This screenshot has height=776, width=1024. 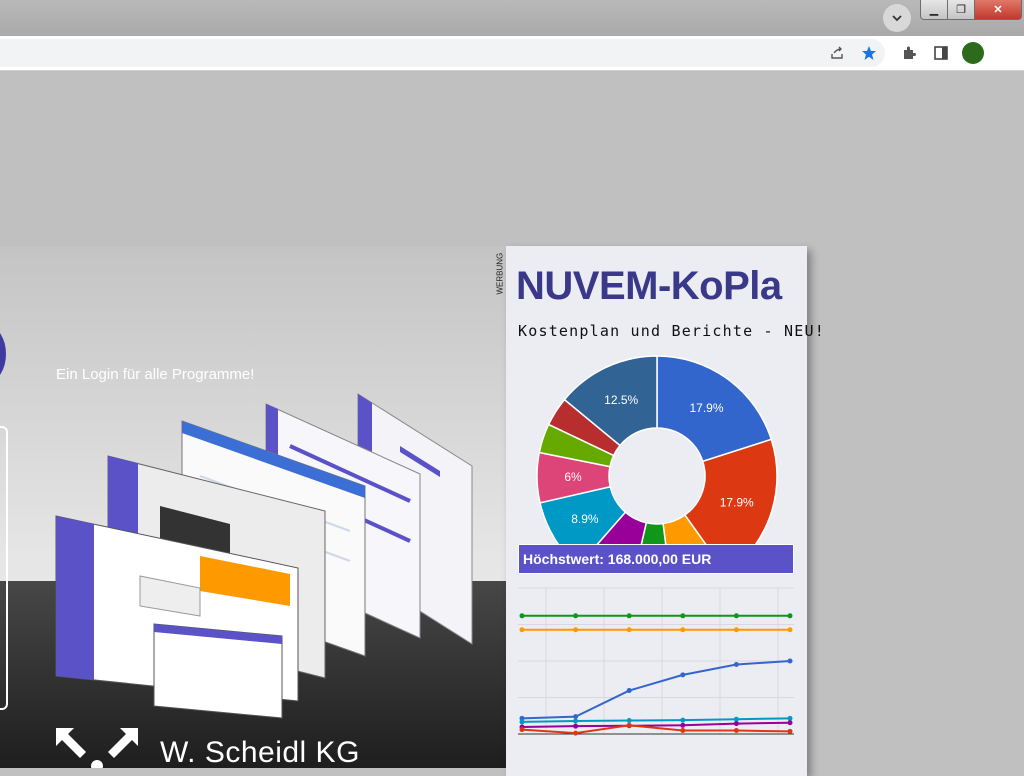 What do you see at coordinates (657, 449) in the screenshot?
I see `donut-chart: 17.9% 17.9% 8.9% 6% 12.5%` at bounding box center [657, 449].